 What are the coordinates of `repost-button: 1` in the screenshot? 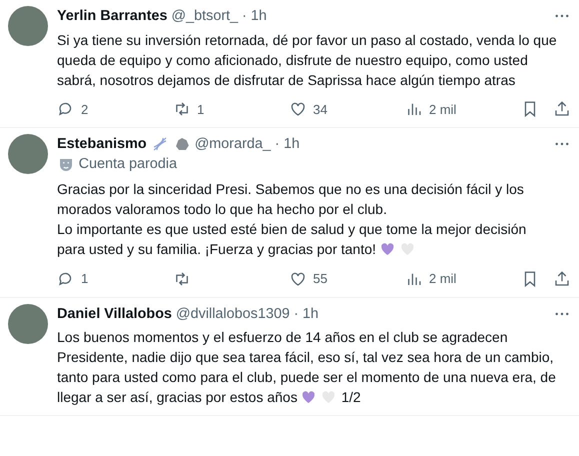 It's located at (231, 110).